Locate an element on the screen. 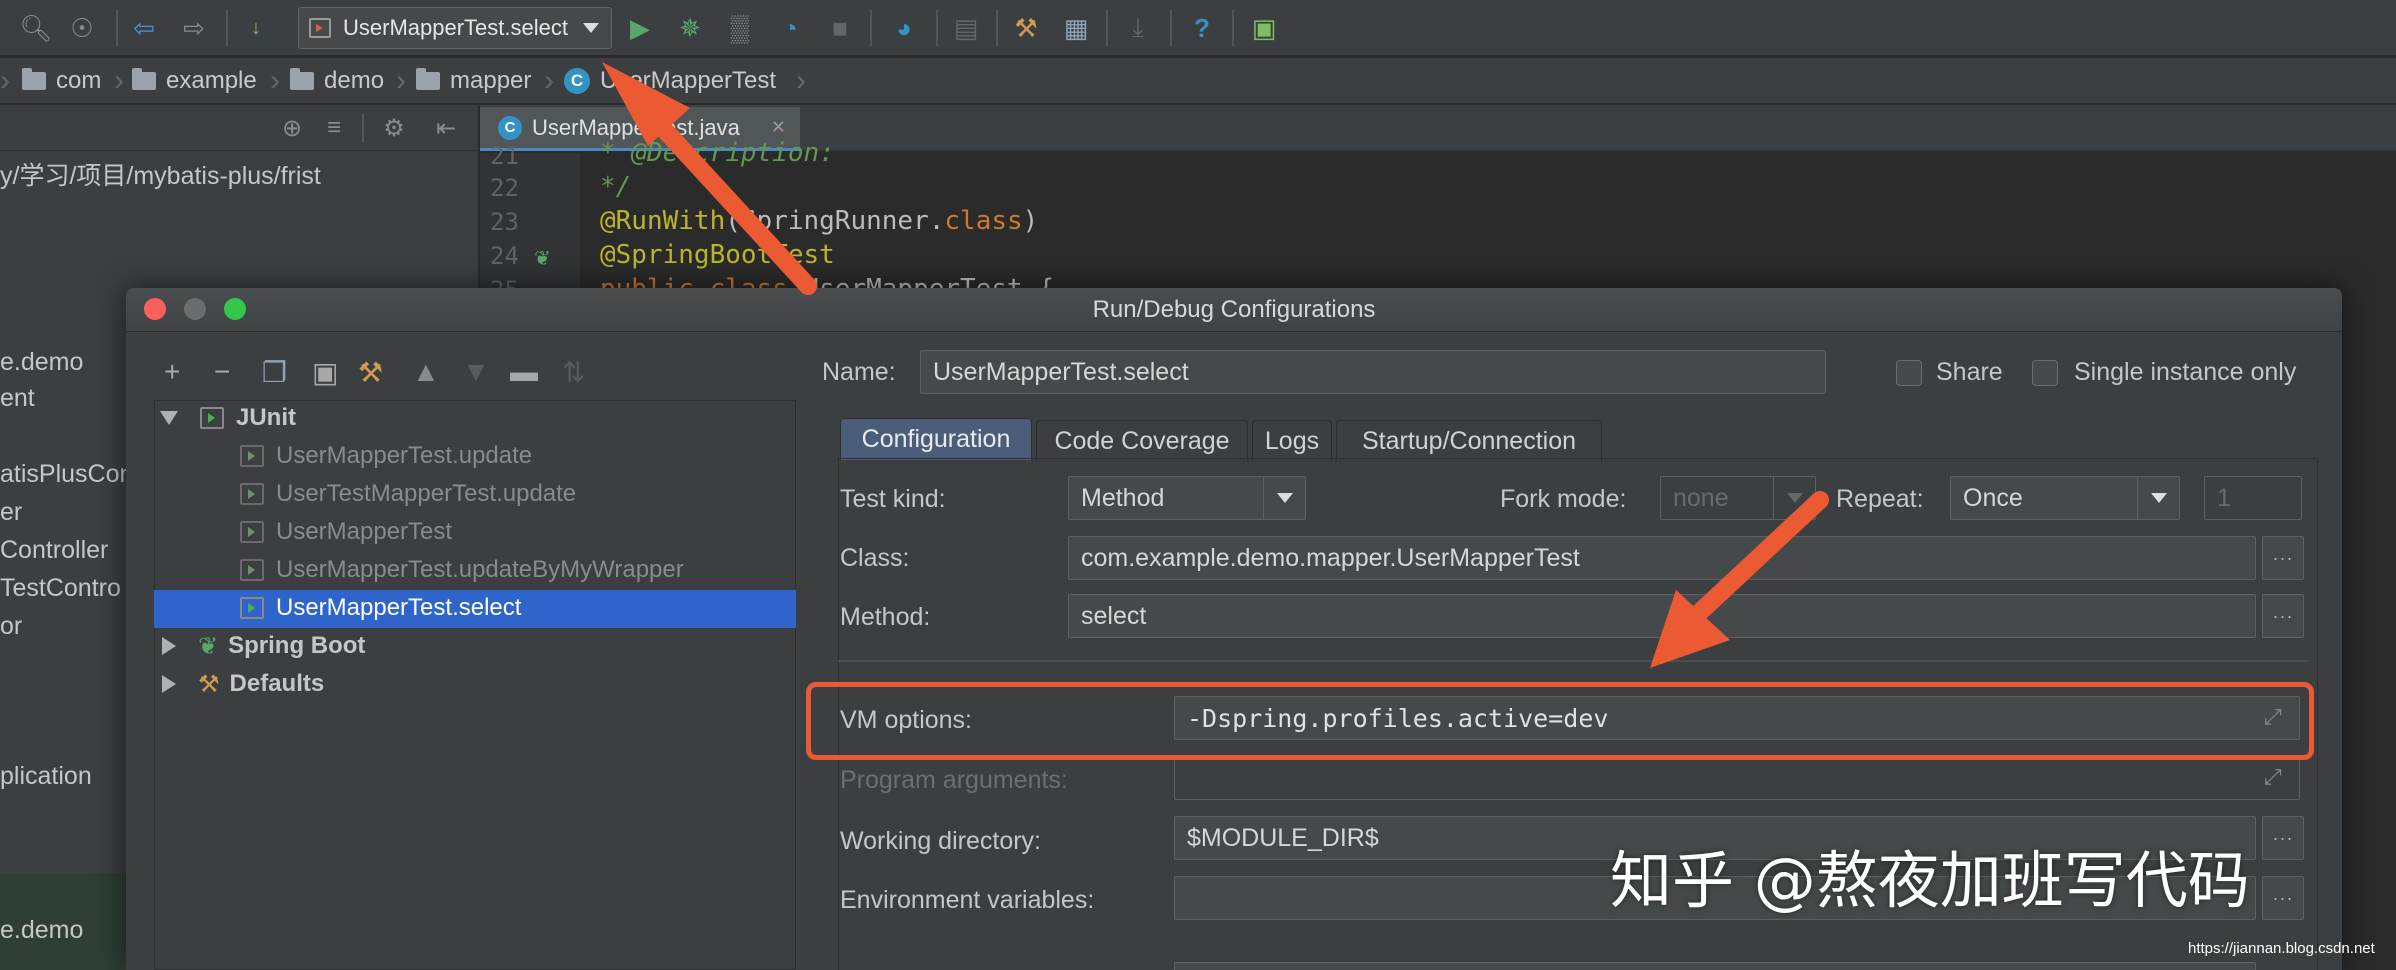 This screenshot has width=2396, height=970. watermark-text: 知乎 @熬夜加班写代码 is located at coordinates (1930, 880).